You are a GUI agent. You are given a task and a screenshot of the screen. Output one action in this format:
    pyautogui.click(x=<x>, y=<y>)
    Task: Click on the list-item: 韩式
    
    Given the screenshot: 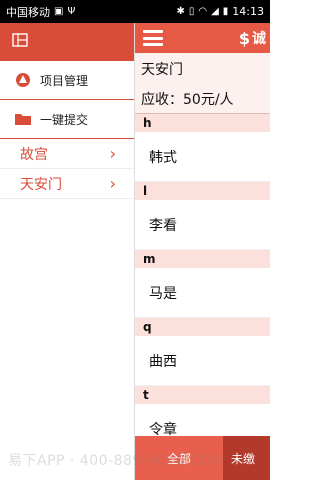 What is the action you would take?
    pyautogui.click(x=202, y=157)
    